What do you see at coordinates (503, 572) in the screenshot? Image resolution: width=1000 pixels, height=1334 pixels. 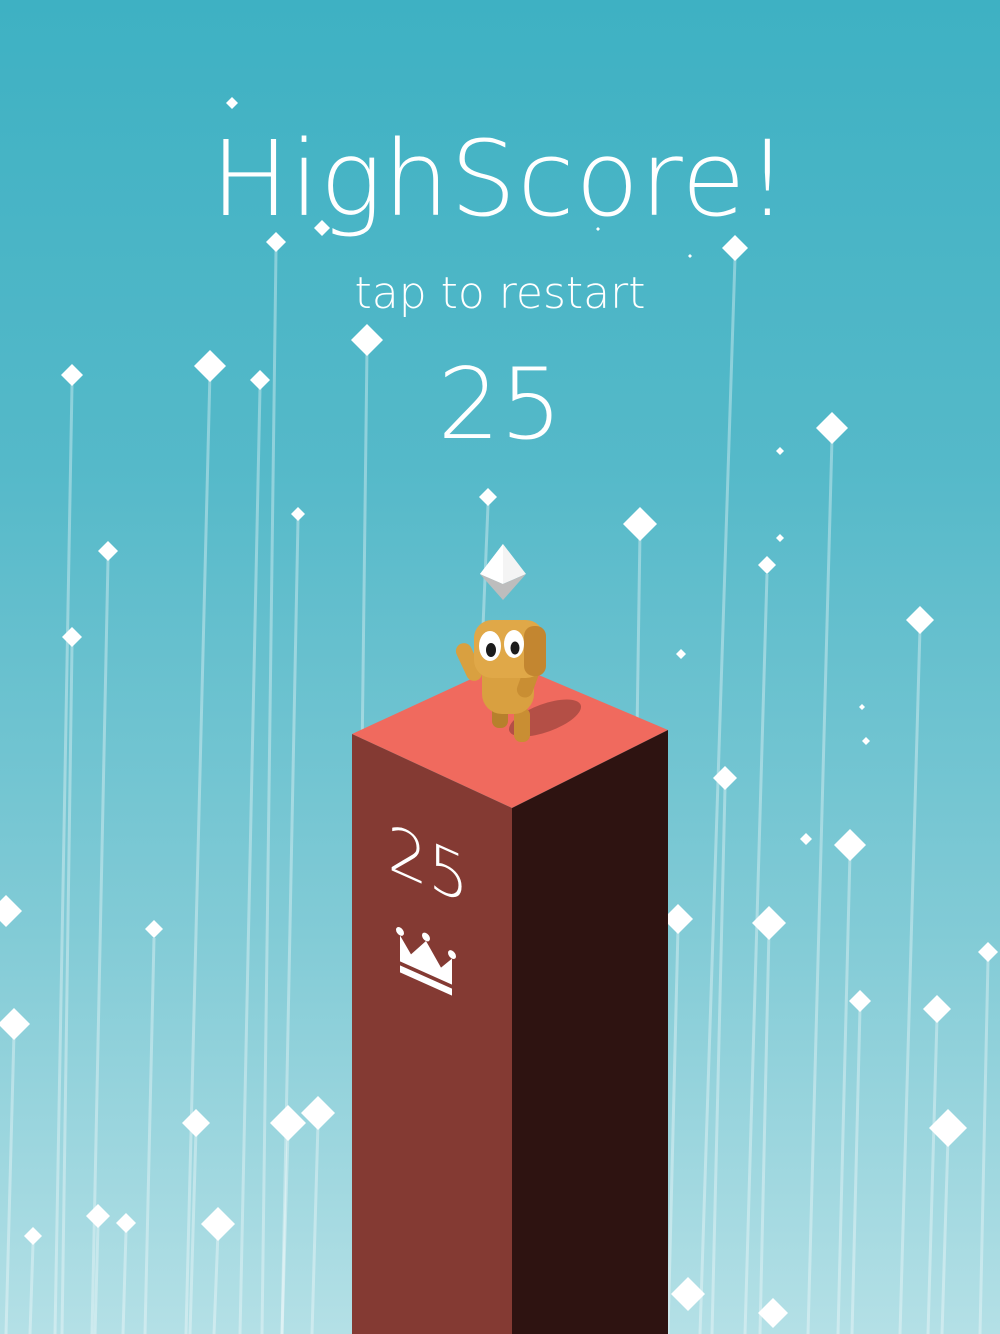 I see `gem-icon` at bounding box center [503, 572].